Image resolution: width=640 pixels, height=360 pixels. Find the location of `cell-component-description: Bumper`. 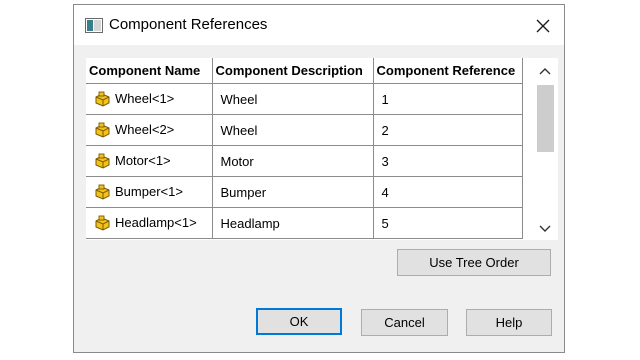

cell-component-description: Bumper is located at coordinates (293, 192).